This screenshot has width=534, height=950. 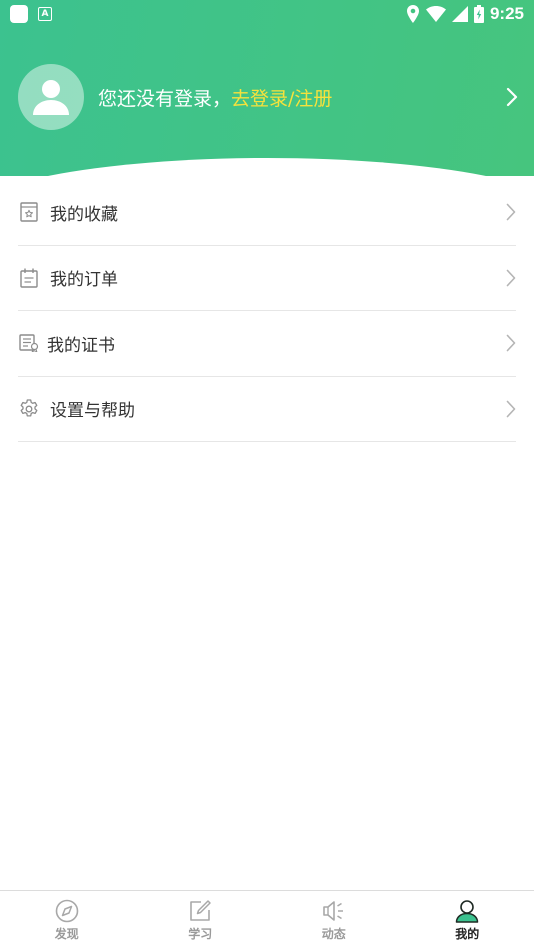 I want to click on tab-label: 发现, so click(x=66, y=934).